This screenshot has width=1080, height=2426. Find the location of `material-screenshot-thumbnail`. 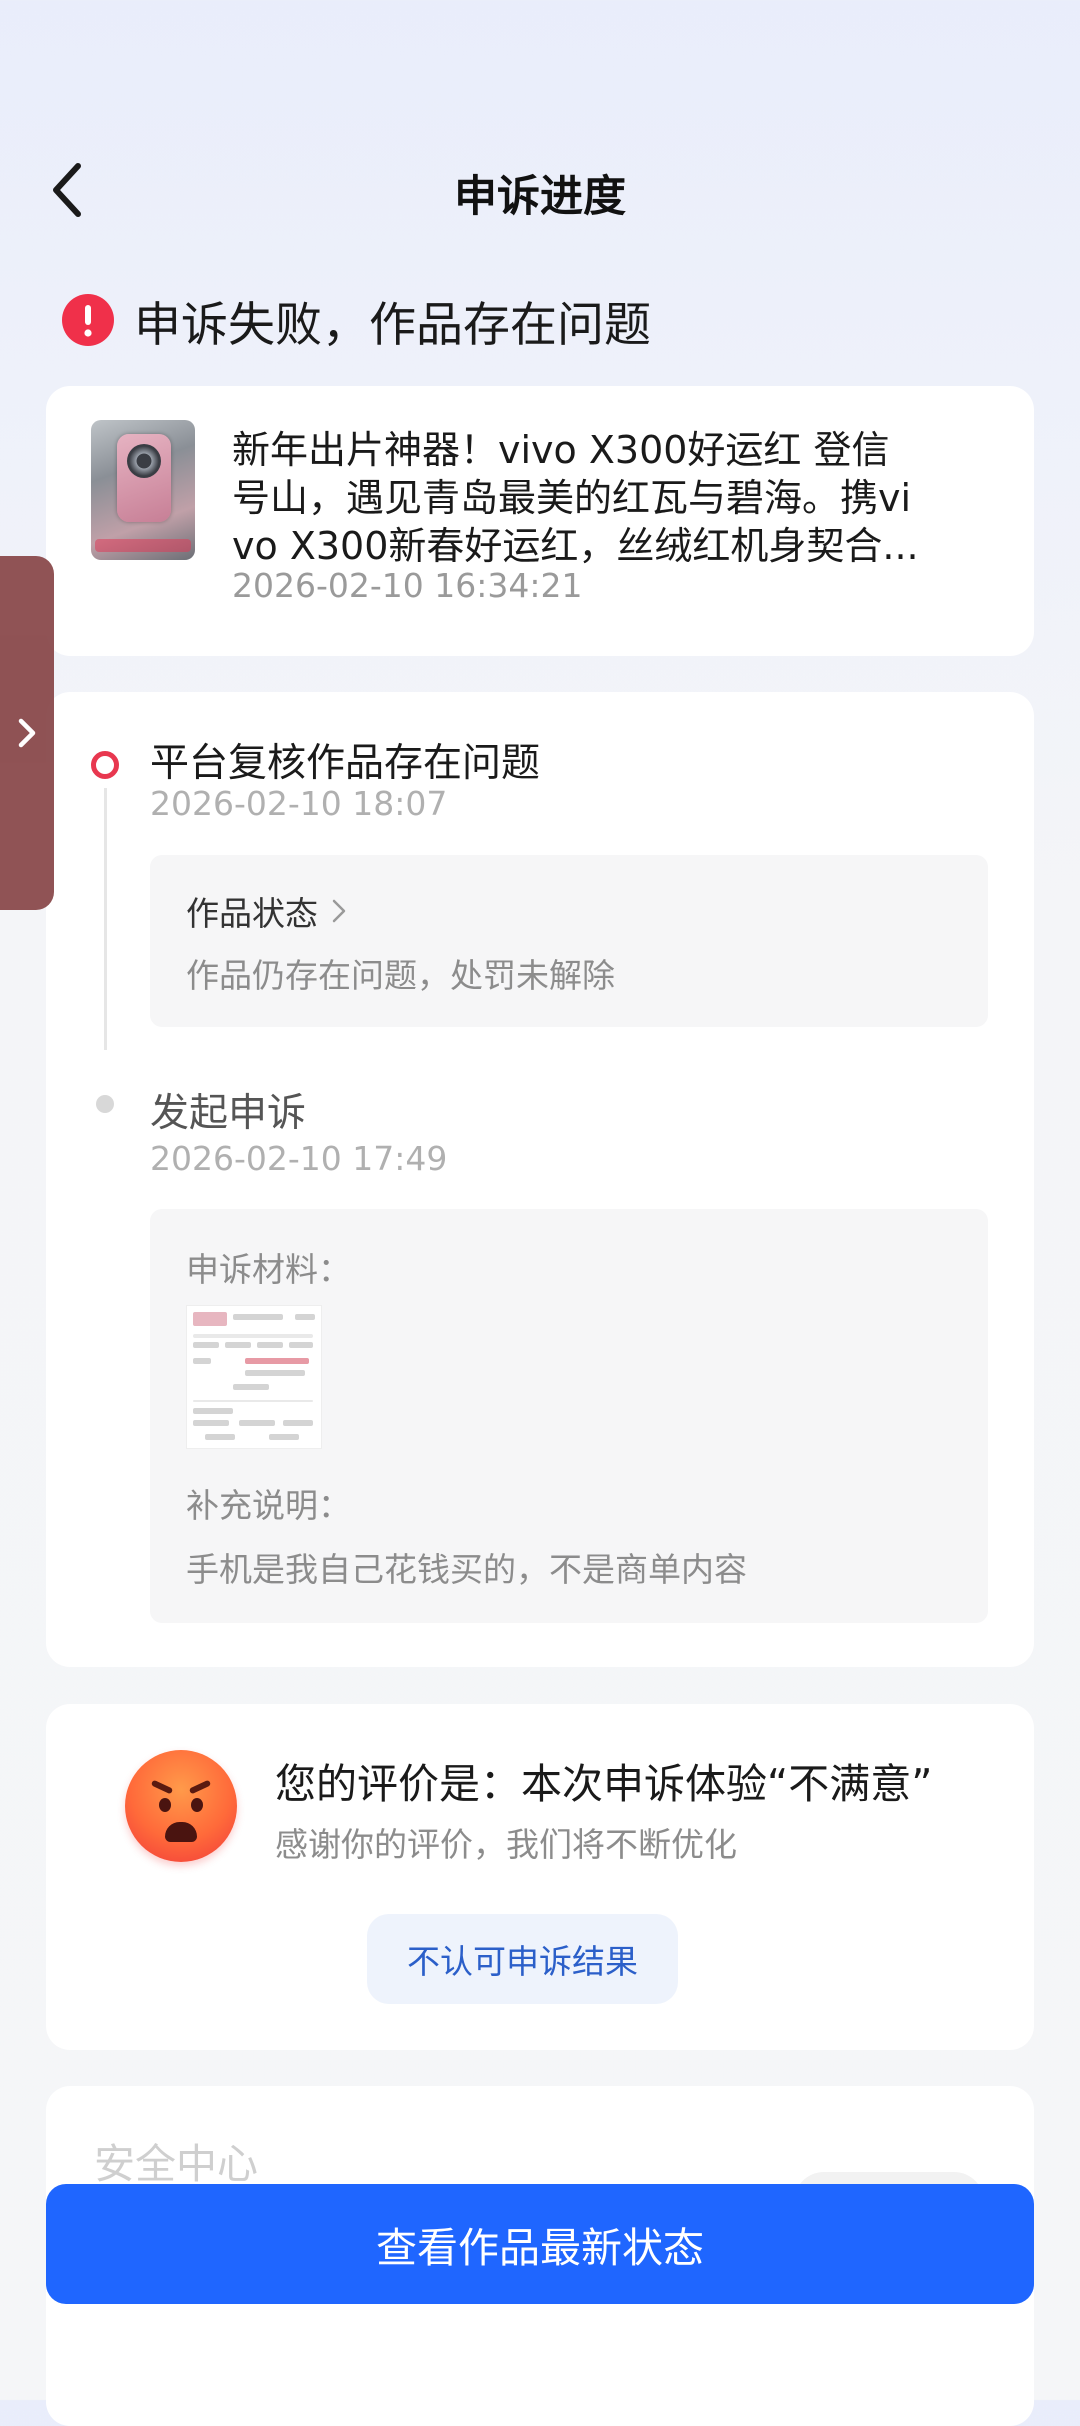

material-screenshot-thumbnail is located at coordinates (254, 1377).